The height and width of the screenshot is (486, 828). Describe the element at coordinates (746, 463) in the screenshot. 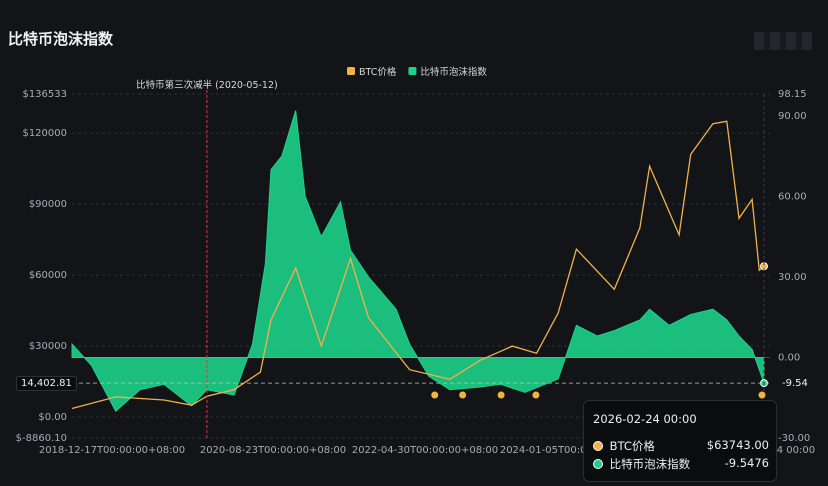

I see `tooltip-value-bubble: -9.5476` at that location.